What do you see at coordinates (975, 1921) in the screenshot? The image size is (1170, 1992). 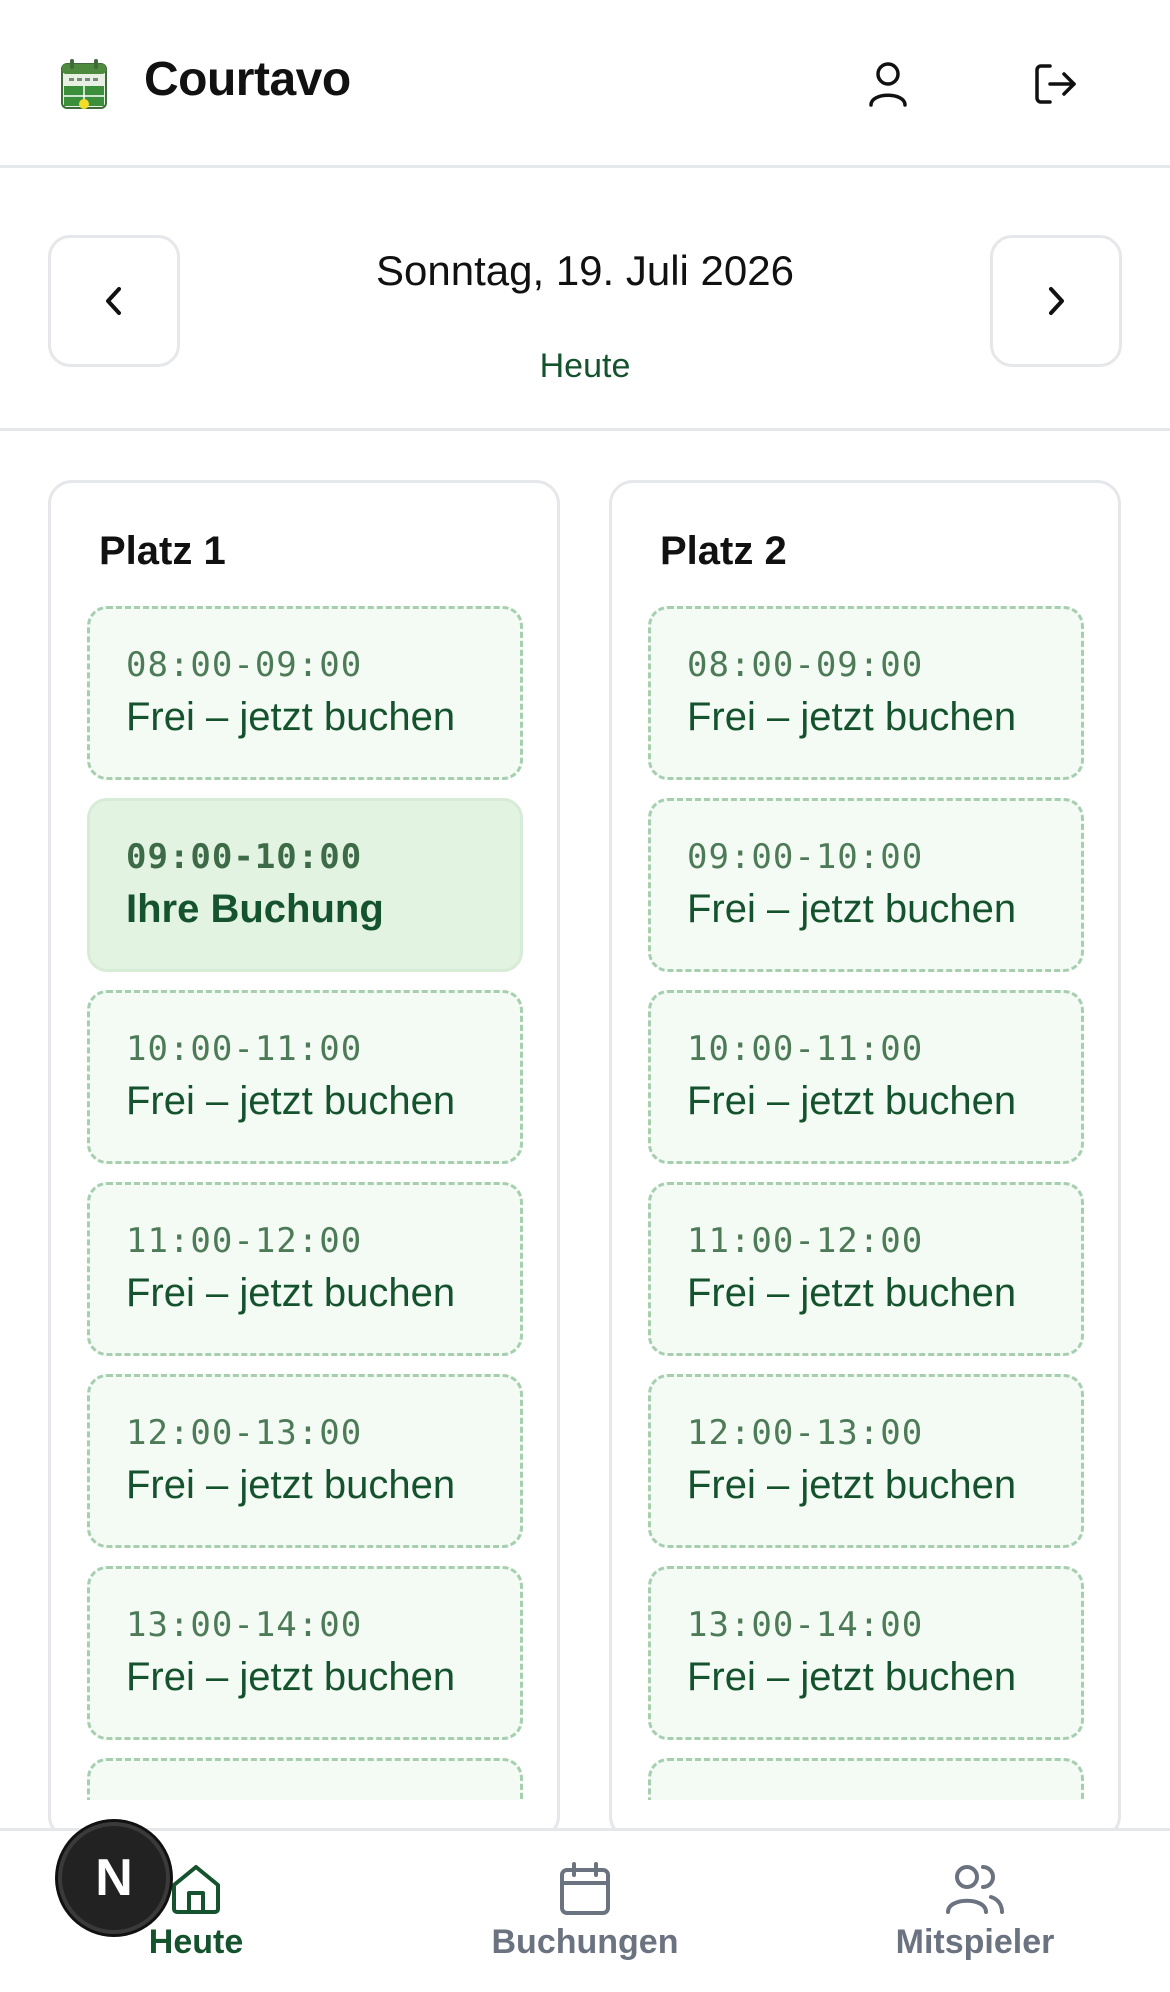 I see `tab-mitspieler: Mitspieler` at bounding box center [975, 1921].